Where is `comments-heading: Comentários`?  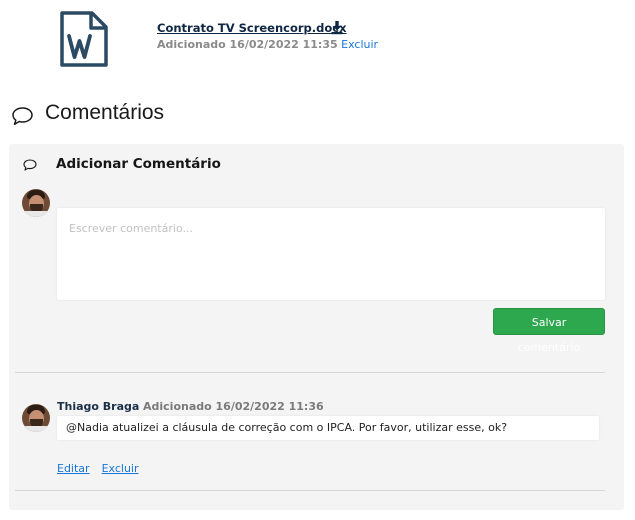 comments-heading: Comentários is located at coordinates (105, 112).